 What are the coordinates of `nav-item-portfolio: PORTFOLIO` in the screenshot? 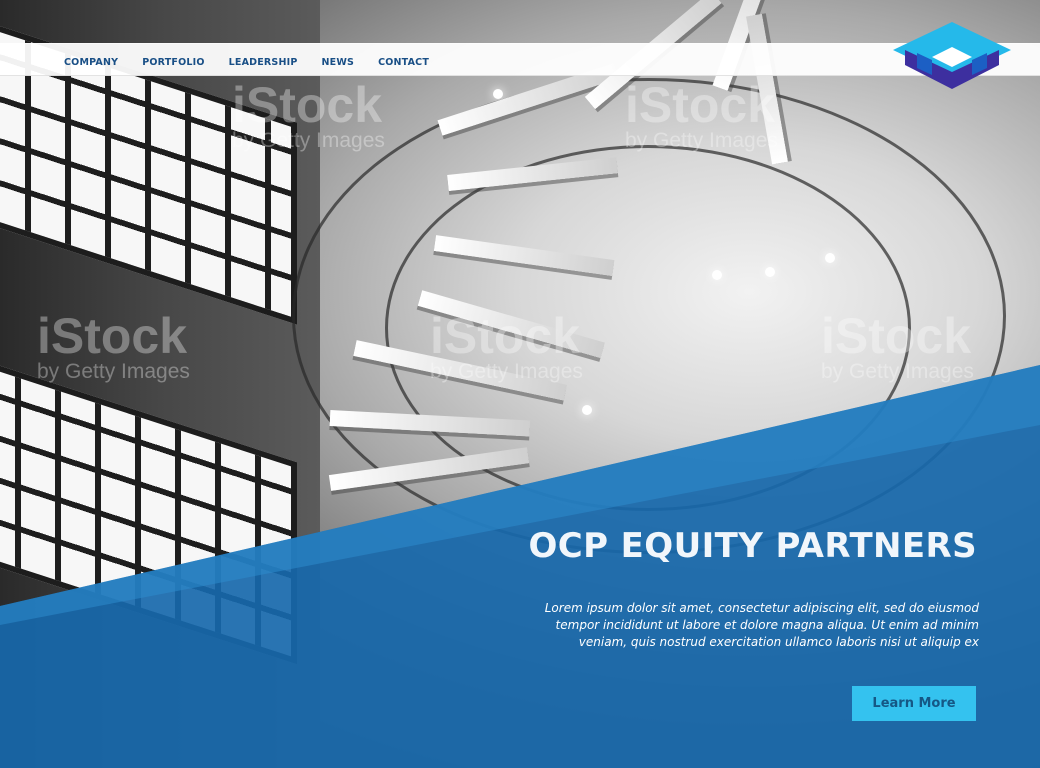 It's located at (173, 59).